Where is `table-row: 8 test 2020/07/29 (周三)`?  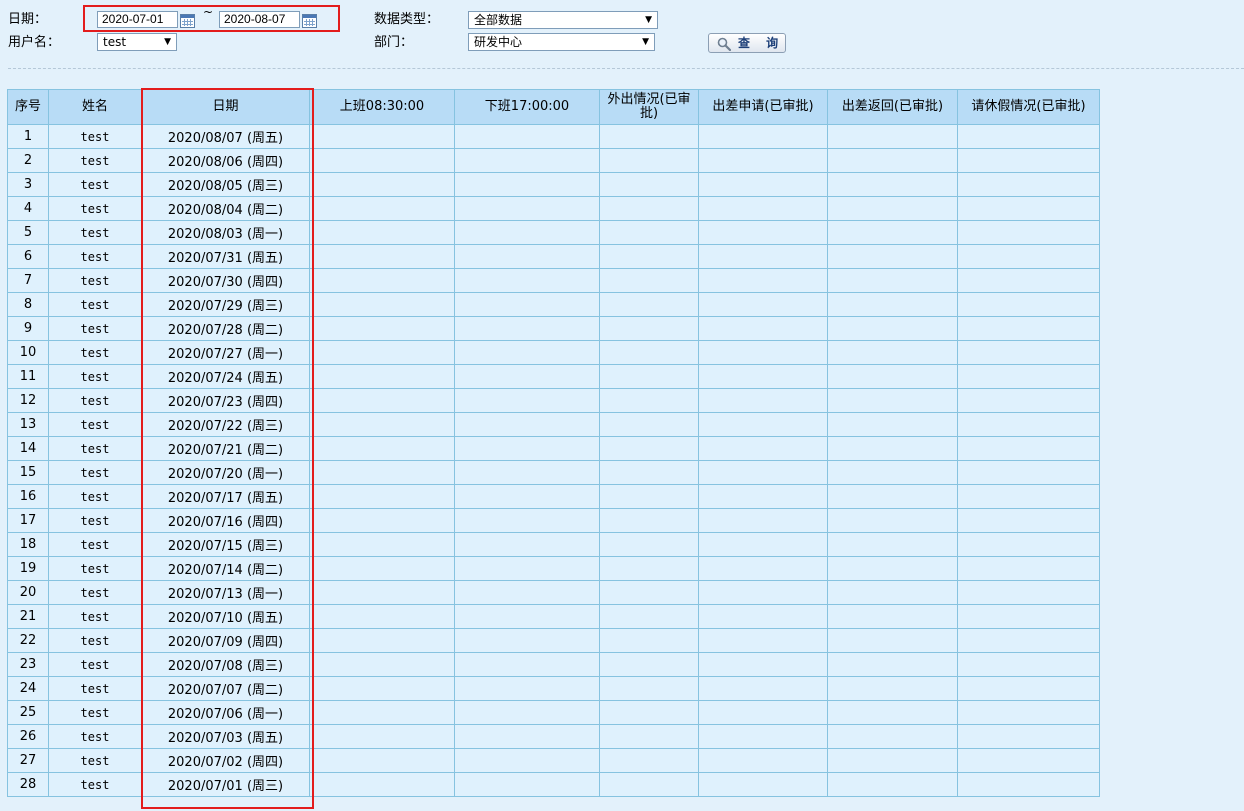 table-row: 8 test 2020/07/29 (周三) is located at coordinates (553, 304).